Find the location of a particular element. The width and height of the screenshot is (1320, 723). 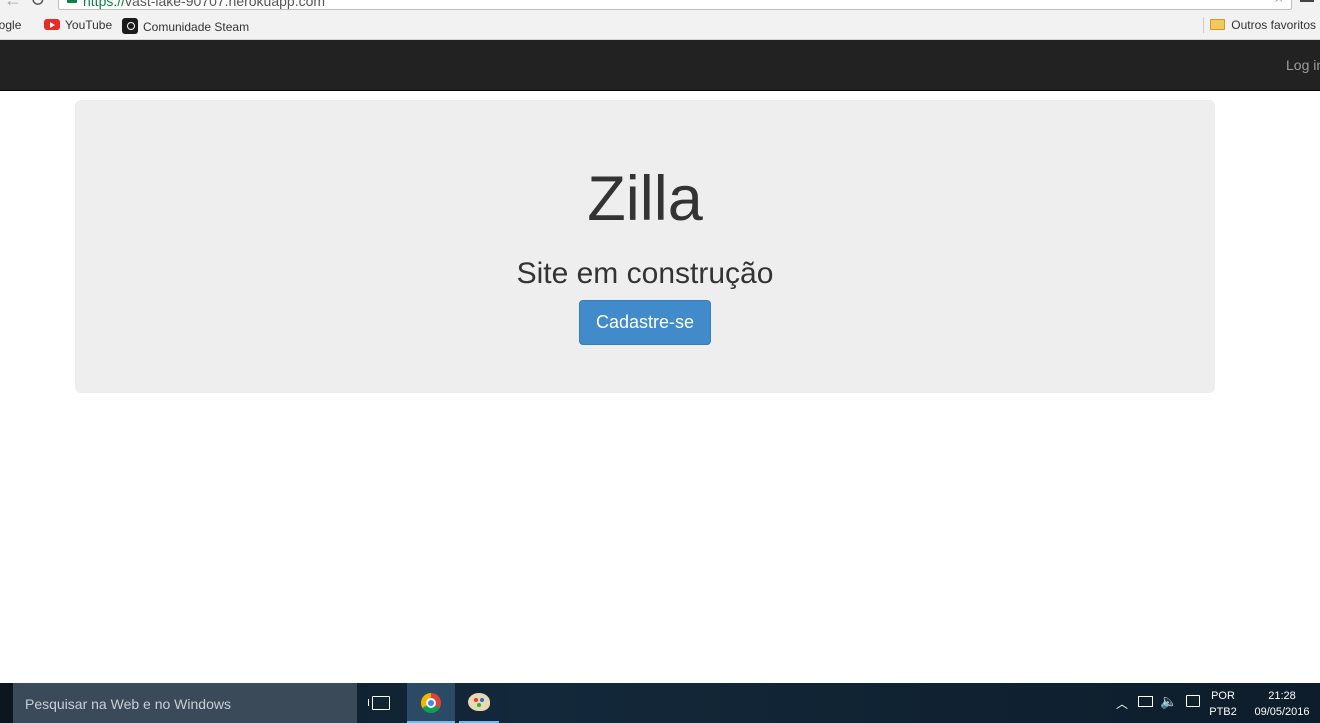

system-clock: 21:28 09/05/2016 is located at coordinates (1282, 704).